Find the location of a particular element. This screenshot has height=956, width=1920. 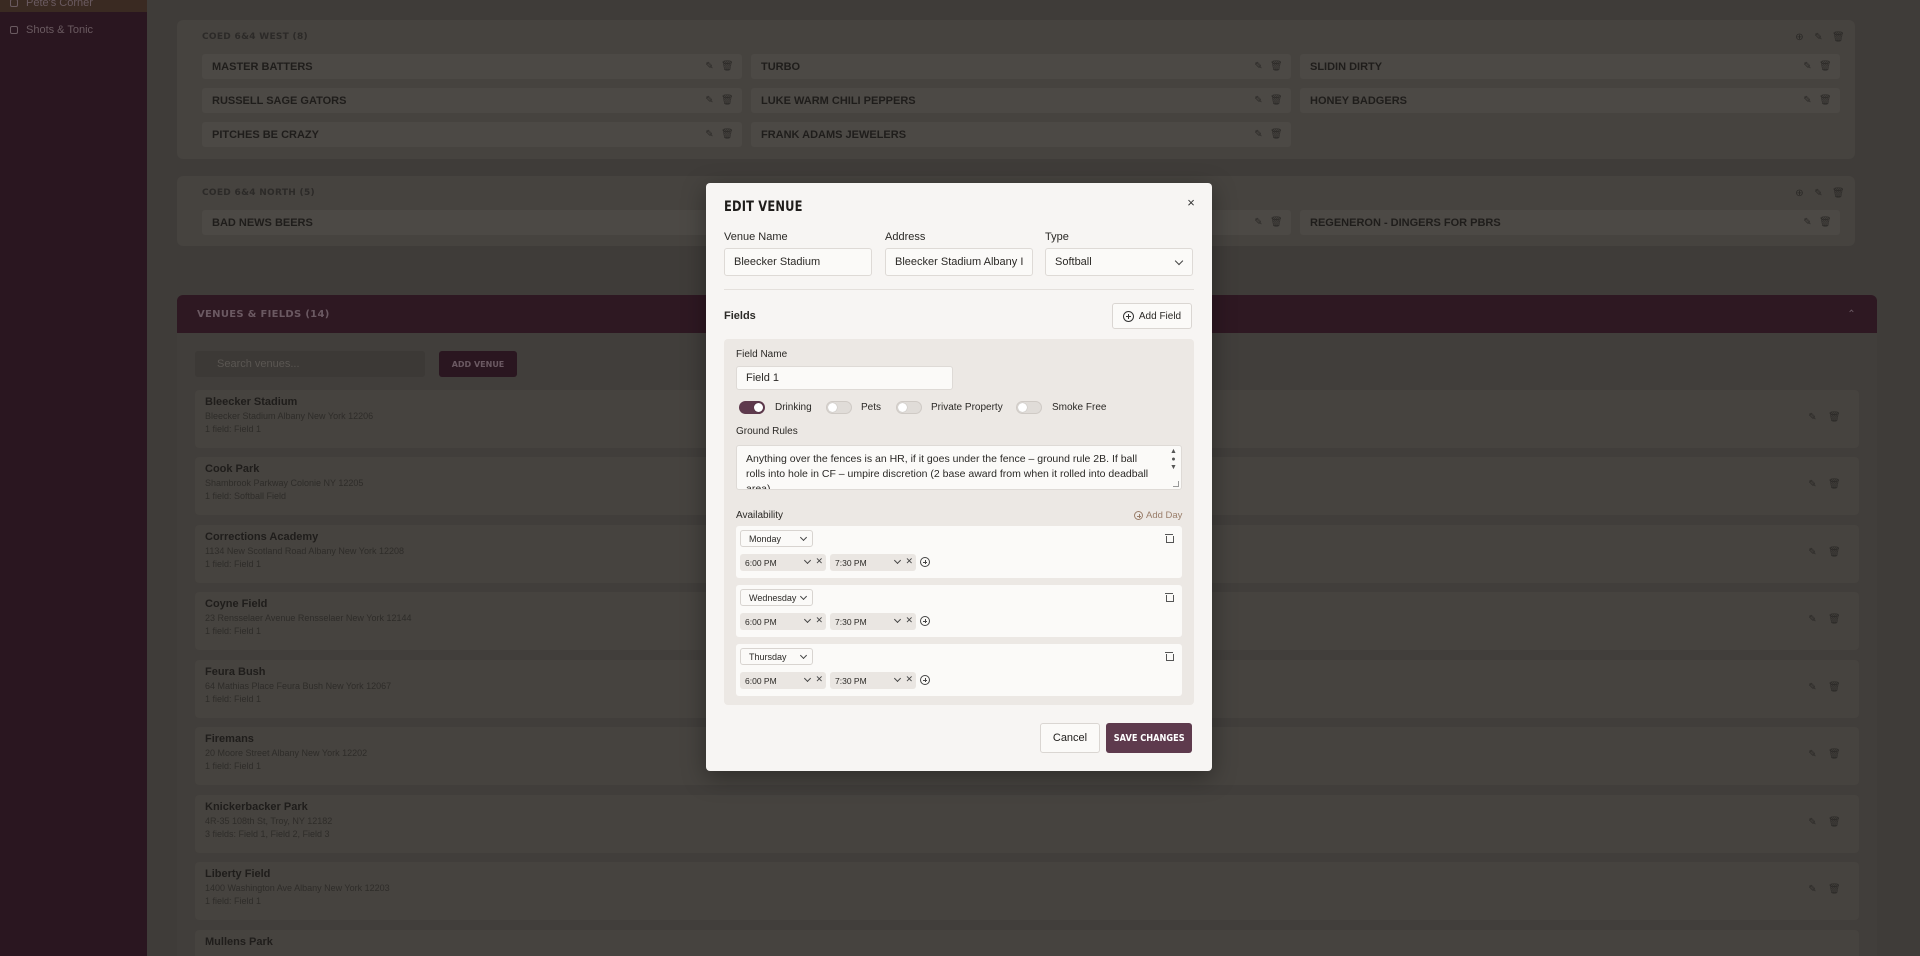

team-card: FRANK ADAMS JEWELERS ✎ 🗑 is located at coordinates (1021, 134).